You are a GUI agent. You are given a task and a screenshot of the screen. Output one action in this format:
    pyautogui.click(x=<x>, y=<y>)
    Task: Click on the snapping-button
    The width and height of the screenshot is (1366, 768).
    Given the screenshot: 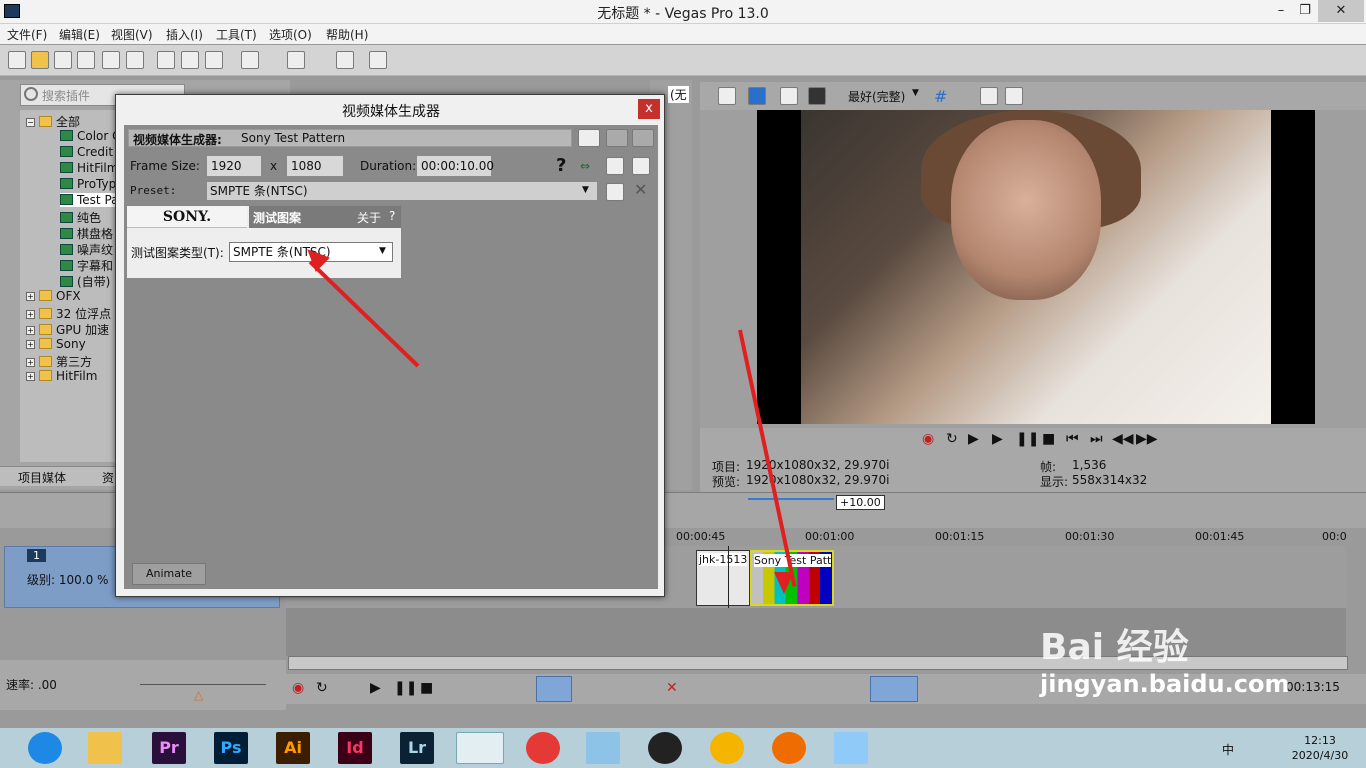 What is the action you would take?
    pyautogui.click(x=894, y=689)
    